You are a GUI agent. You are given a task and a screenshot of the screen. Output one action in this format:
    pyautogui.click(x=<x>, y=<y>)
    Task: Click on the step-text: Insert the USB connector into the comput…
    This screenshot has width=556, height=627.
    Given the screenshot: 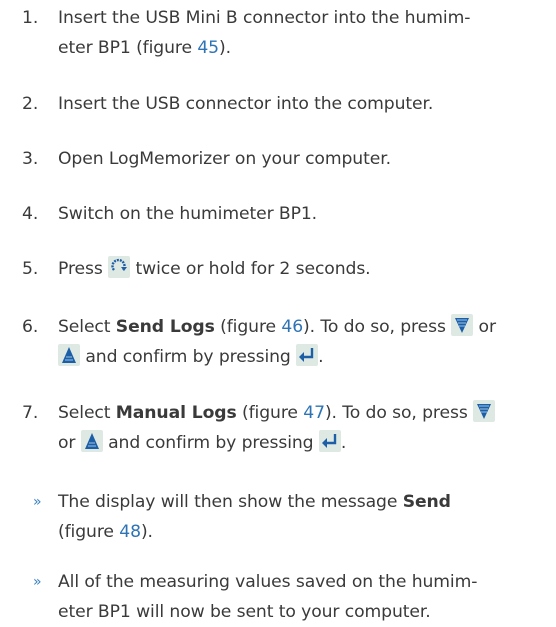 What is the action you would take?
    pyautogui.click(x=246, y=104)
    